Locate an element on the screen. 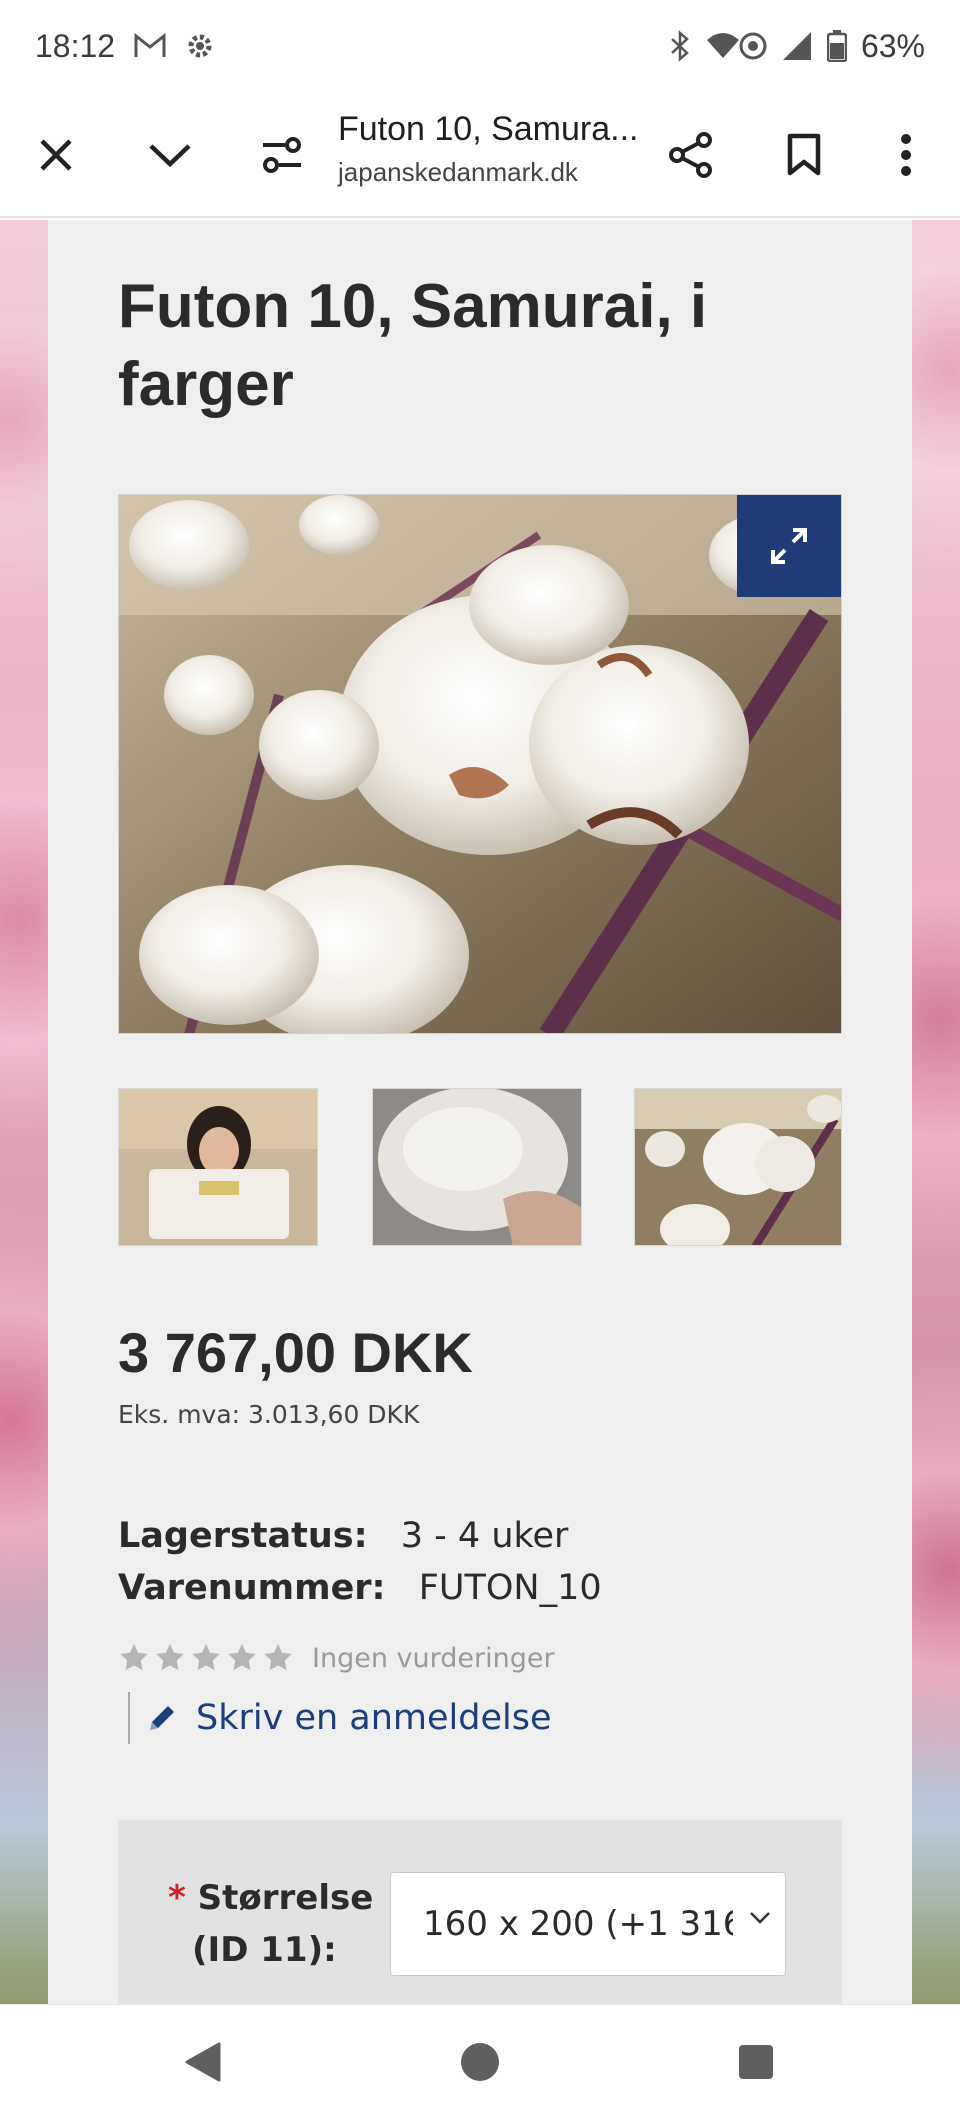 This screenshot has width=960, height=2118. minimize-button is located at coordinates (170, 155).